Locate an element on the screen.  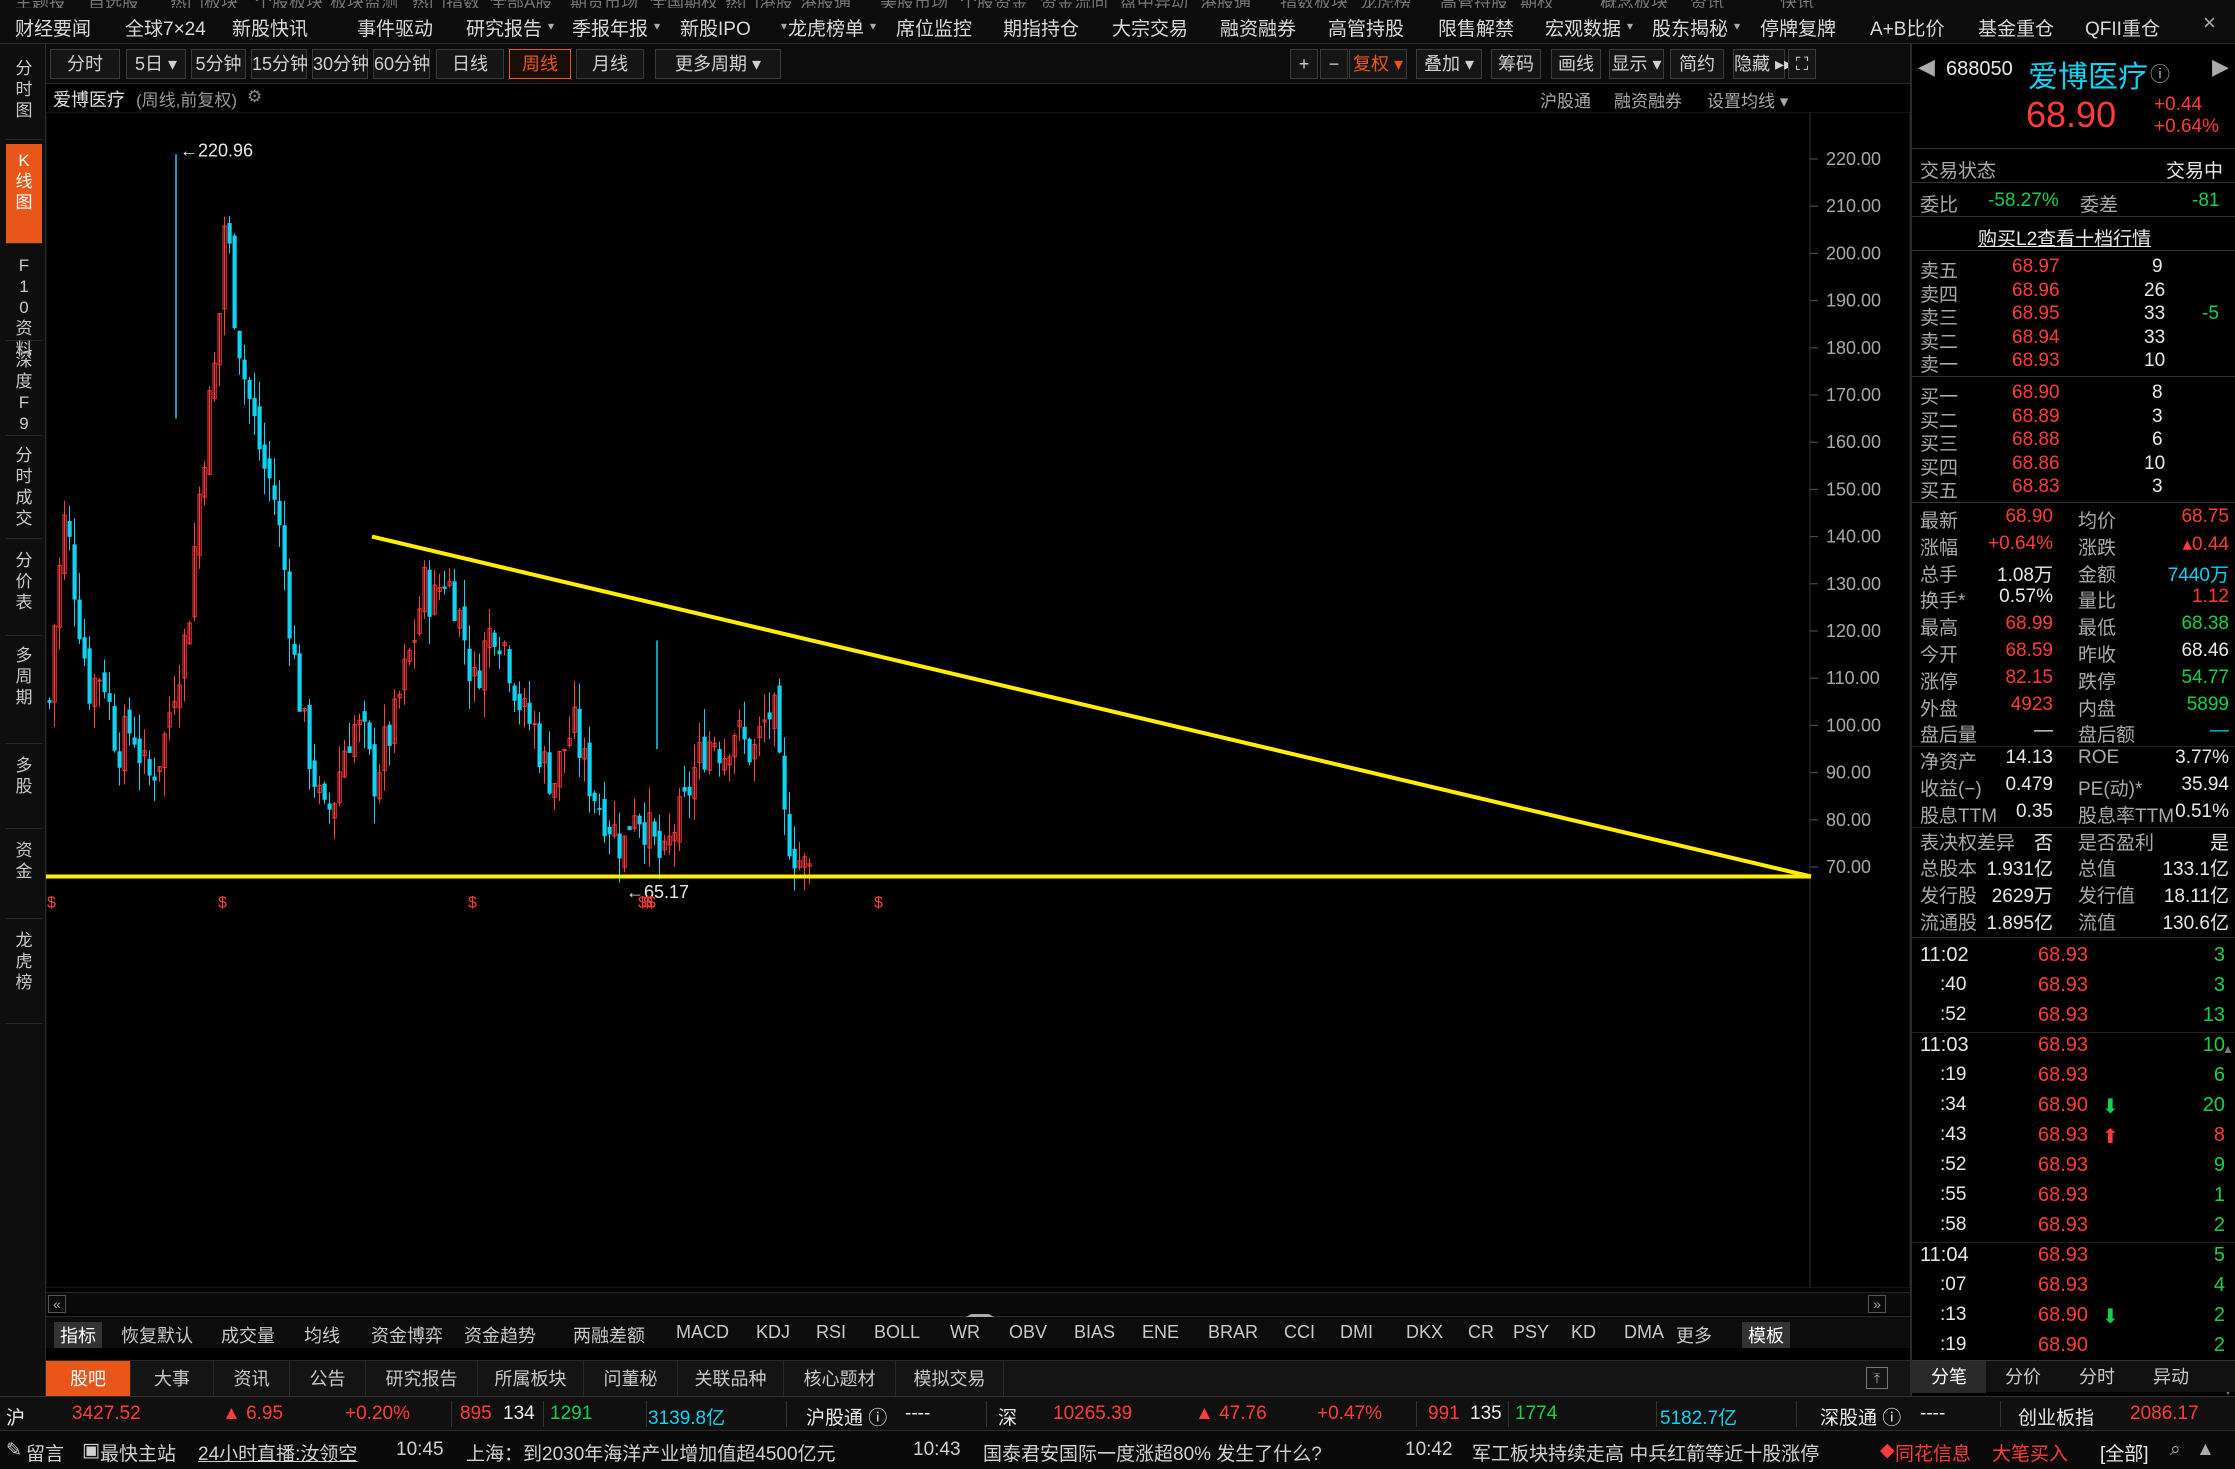
big-buy-link: 大笔买入 is located at coordinates (2030, 1452).